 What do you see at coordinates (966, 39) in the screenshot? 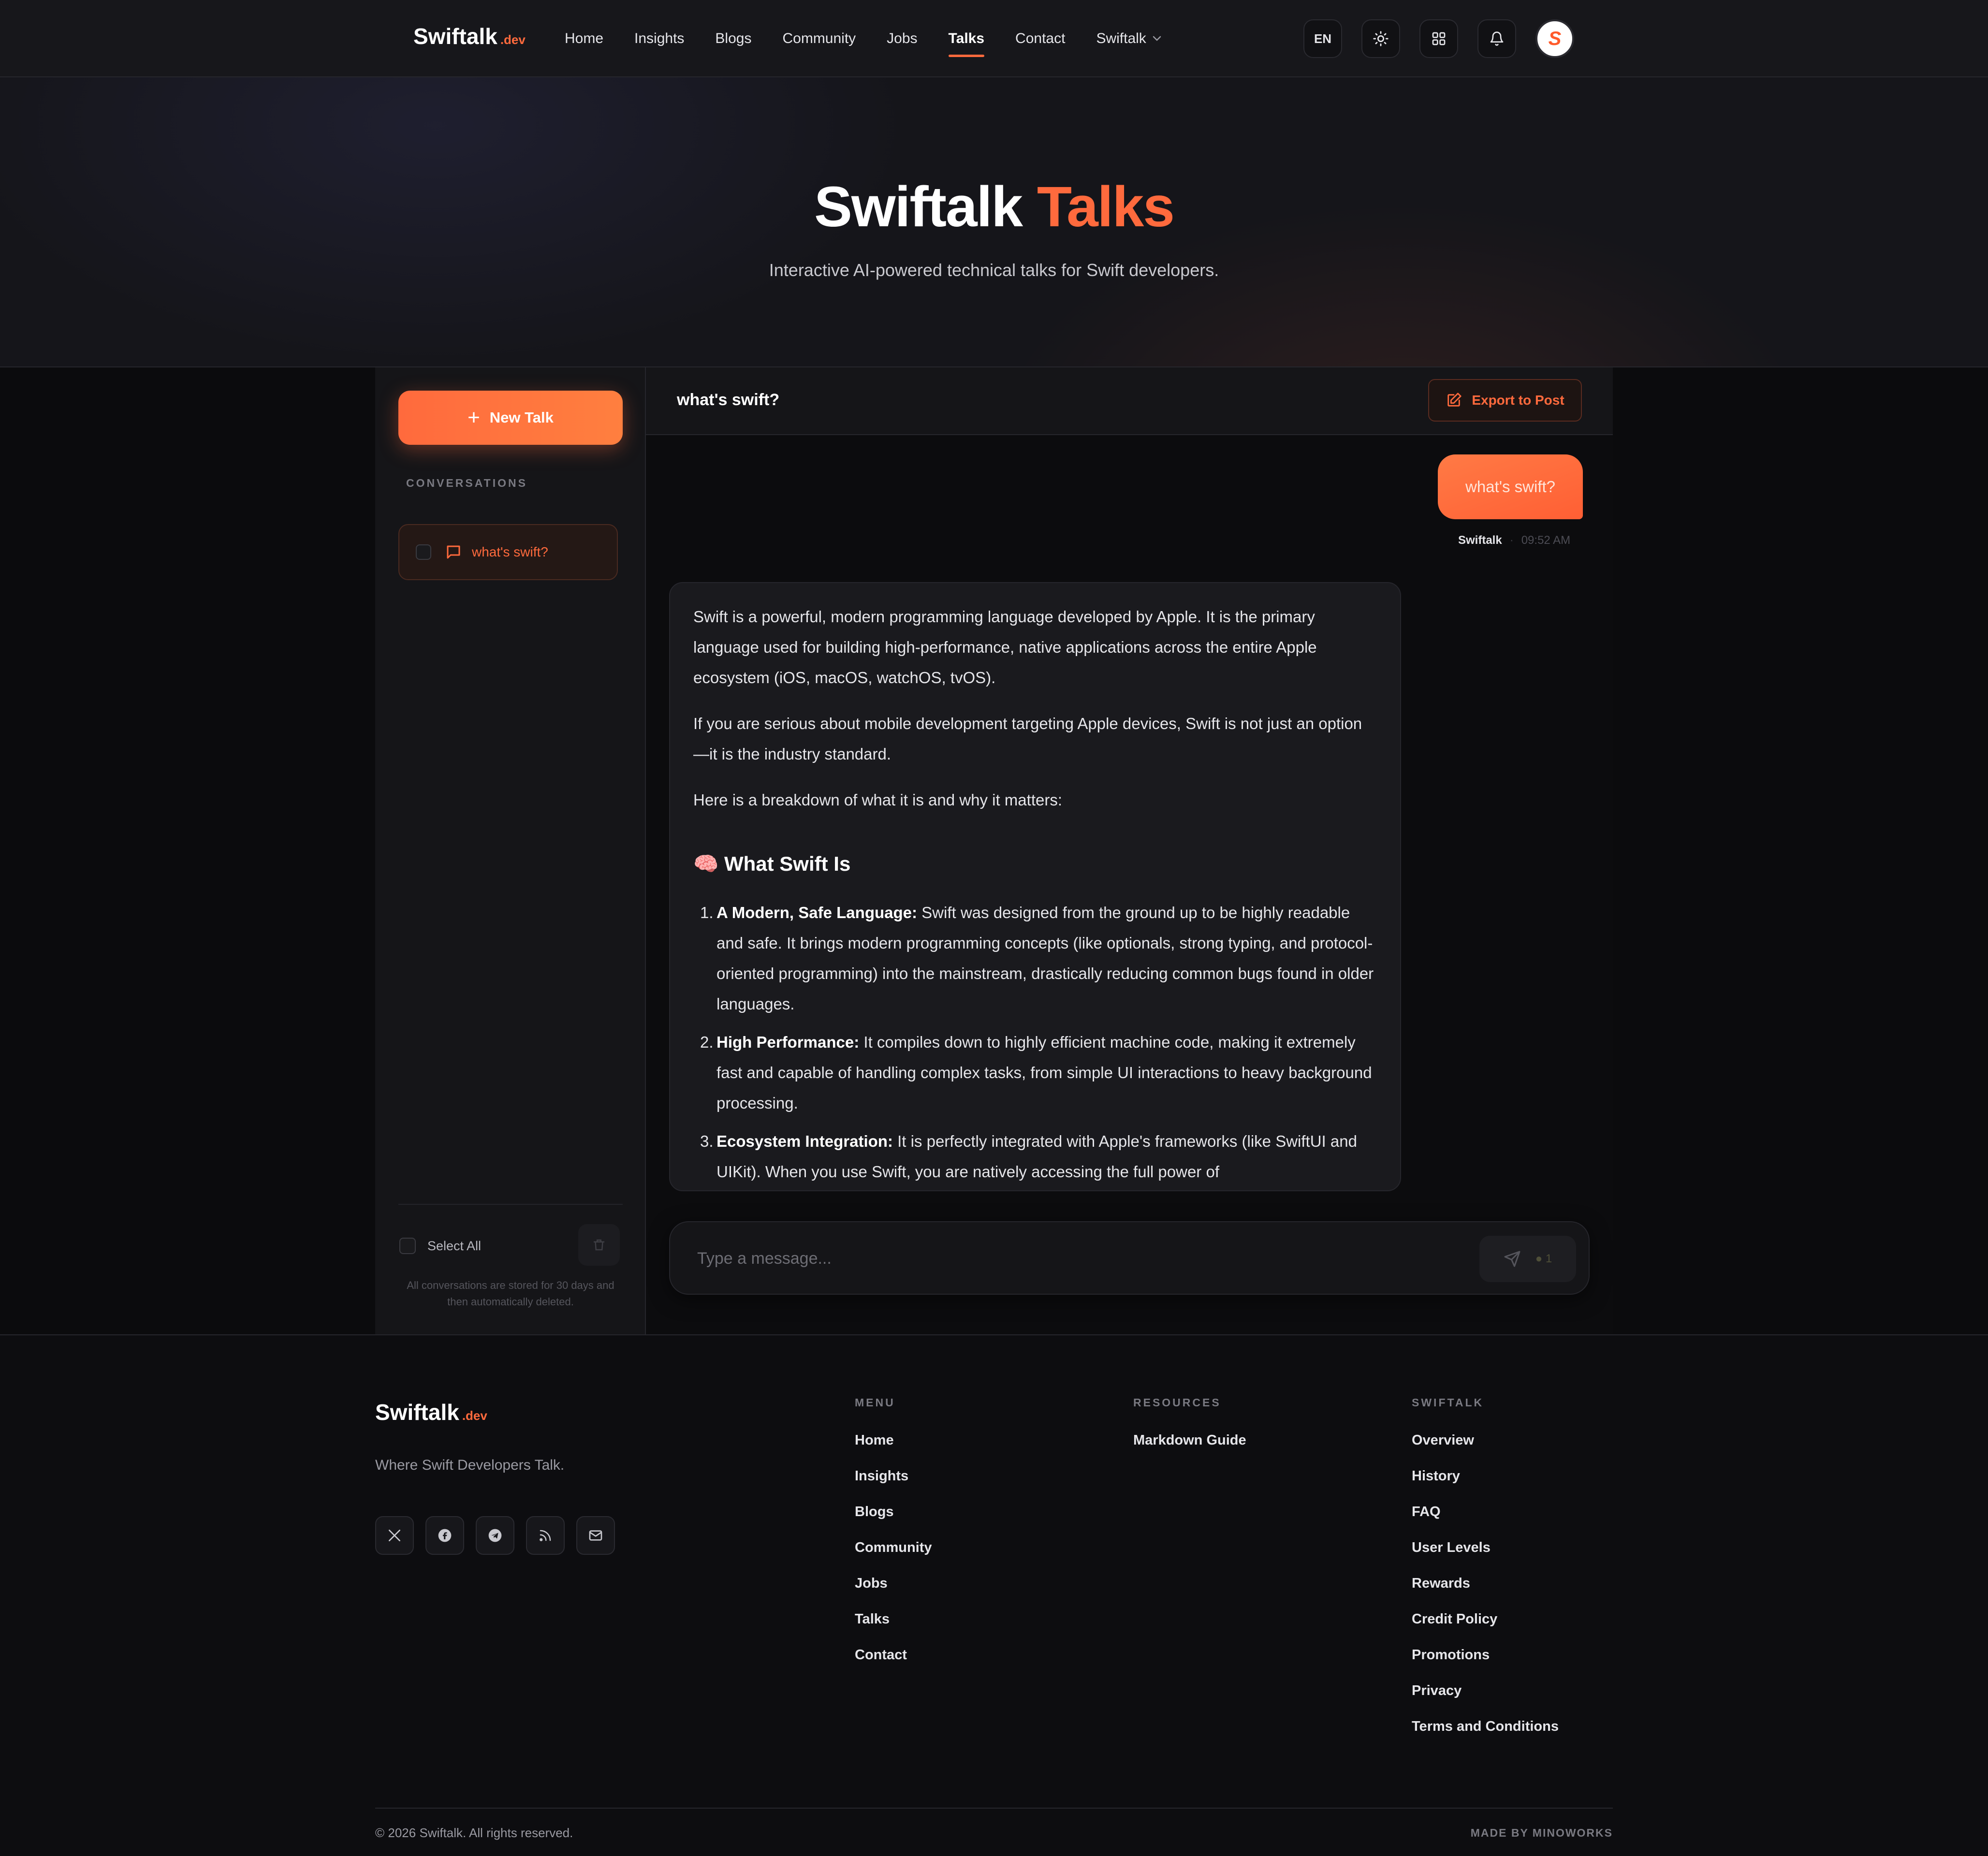
I see `nav-link-talks: Talks` at bounding box center [966, 39].